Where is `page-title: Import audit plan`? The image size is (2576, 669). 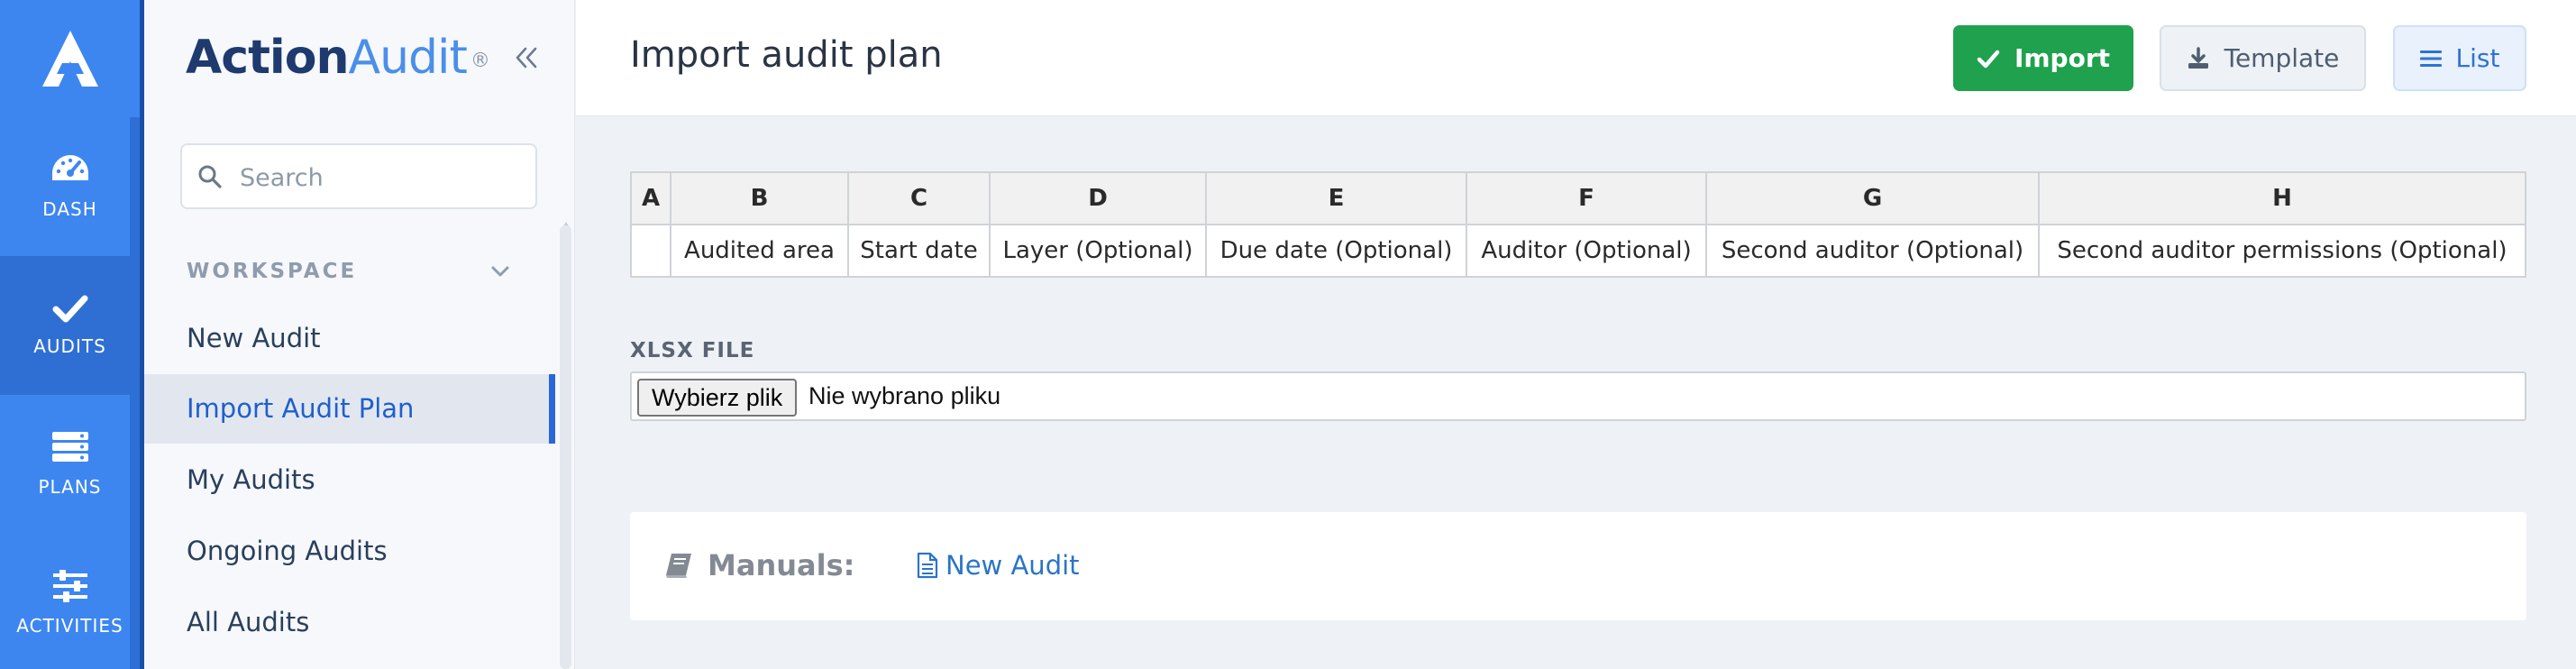
page-title: Import audit plan is located at coordinates (786, 55).